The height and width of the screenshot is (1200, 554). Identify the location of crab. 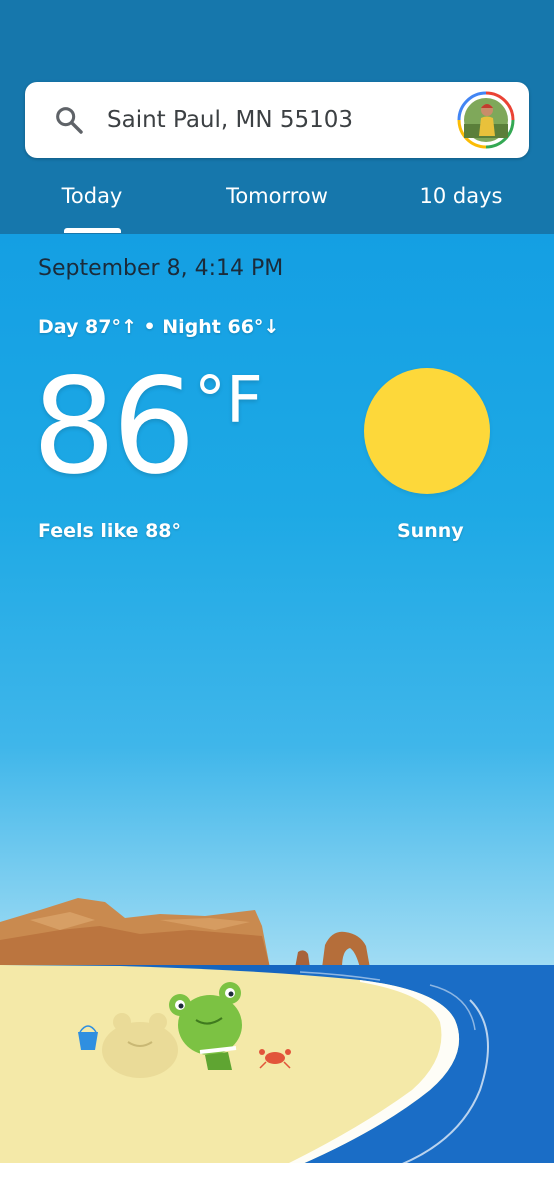
(275, 1058).